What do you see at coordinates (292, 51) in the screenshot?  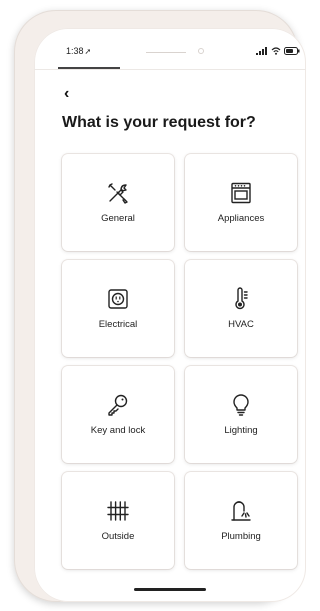 I see `battery-icon` at bounding box center [292, 51].